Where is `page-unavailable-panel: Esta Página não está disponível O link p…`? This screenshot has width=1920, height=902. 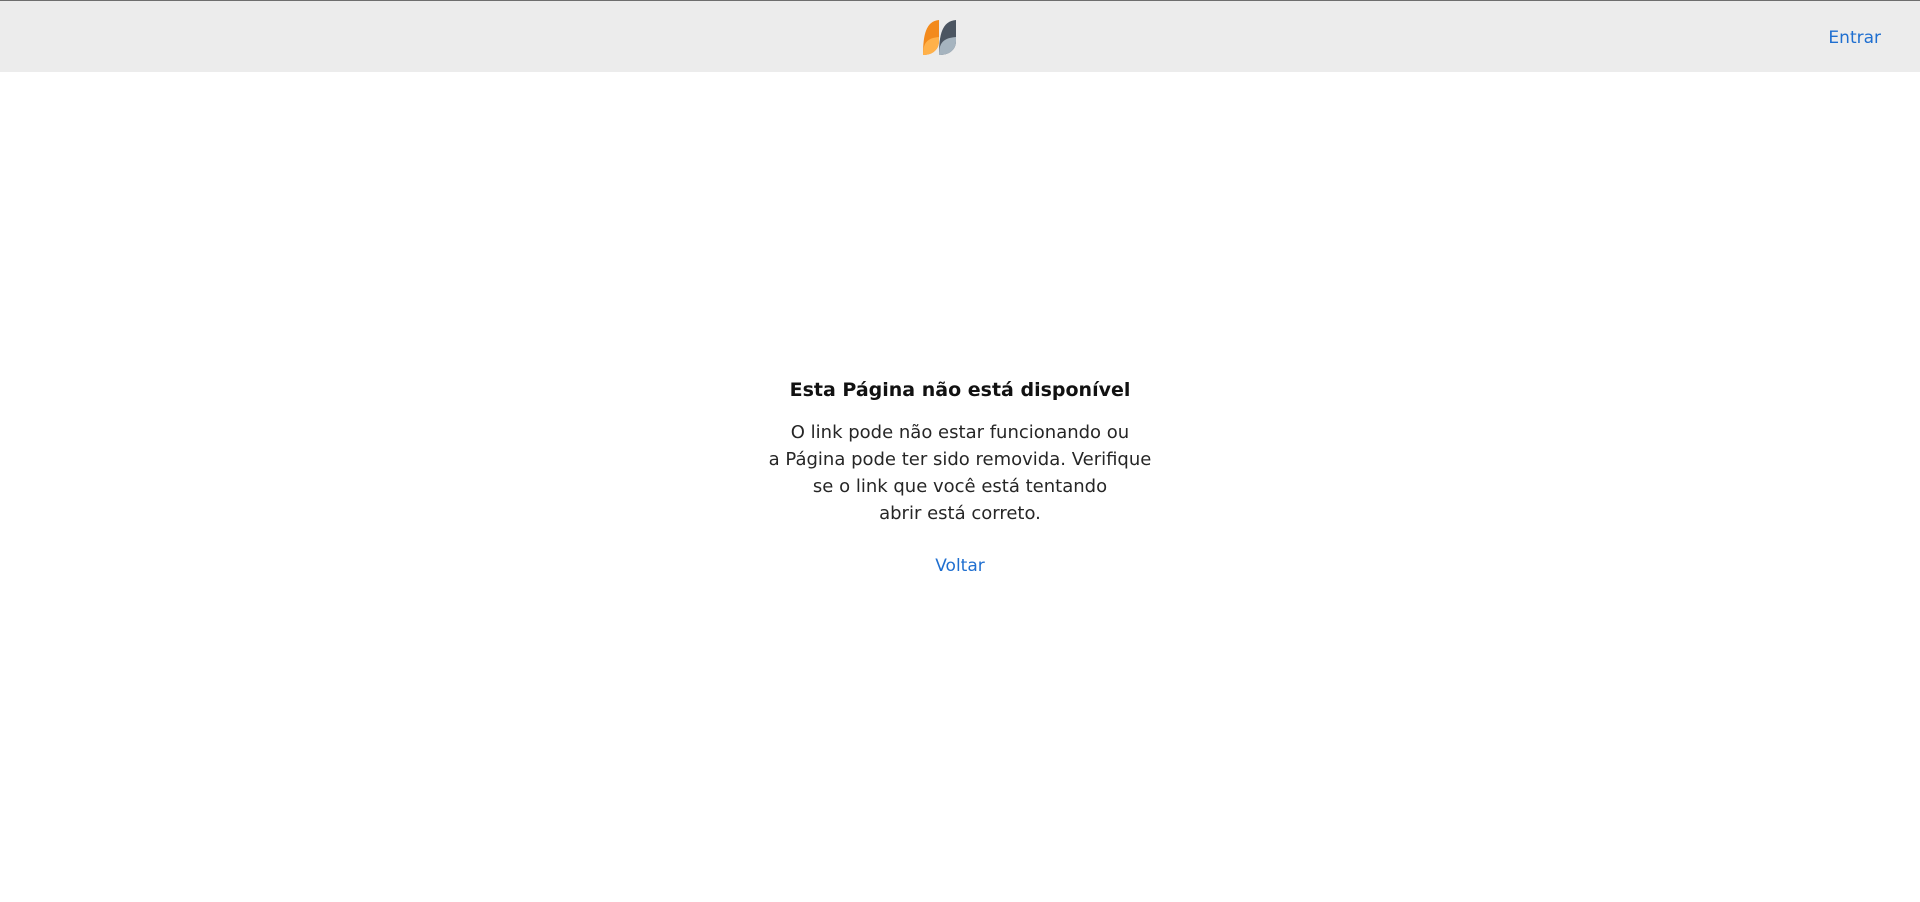 page-unavailable-panel: Esta Página não está disponível O link p… is located at coordinates (960, 476).